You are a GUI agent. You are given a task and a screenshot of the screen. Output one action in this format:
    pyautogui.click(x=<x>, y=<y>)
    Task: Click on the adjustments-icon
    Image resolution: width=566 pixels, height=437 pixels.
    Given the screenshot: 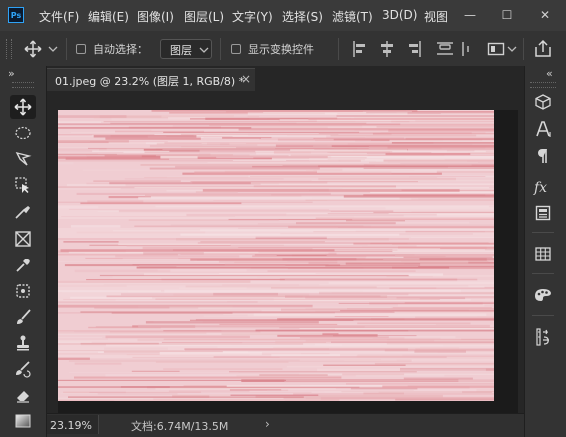 What is the action you would take?
    pyautogui.click(x=542, y=337)
    